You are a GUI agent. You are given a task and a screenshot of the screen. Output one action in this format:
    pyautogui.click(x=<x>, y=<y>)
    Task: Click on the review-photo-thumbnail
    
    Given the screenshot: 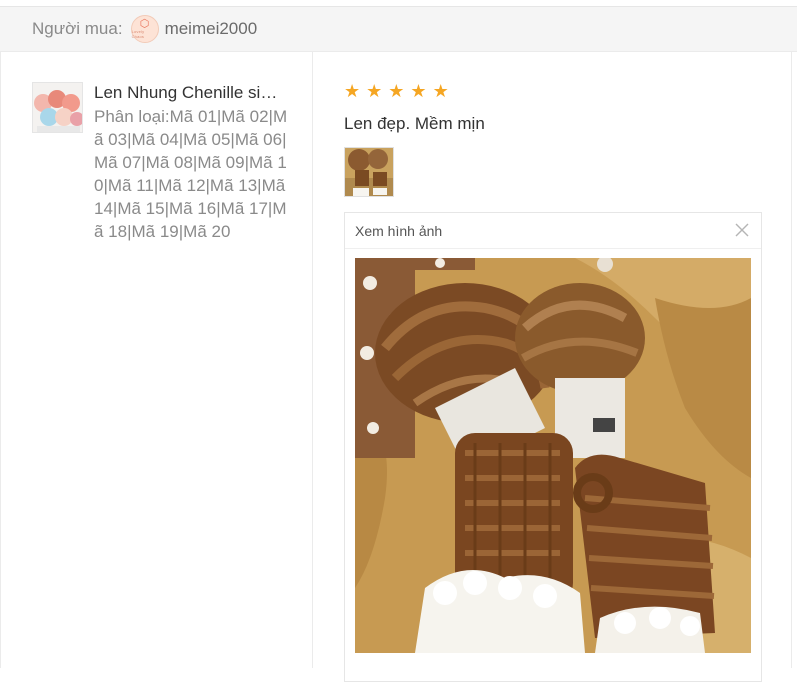 What is the action you would take?
    pyautogui.click(x=369, y=172)
    